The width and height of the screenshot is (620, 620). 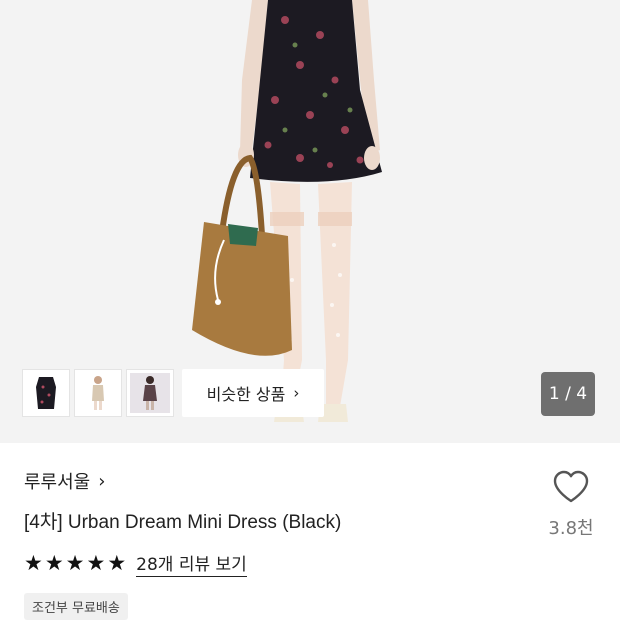 I want to click on model-beige-photo, so click(x=98, y=393).